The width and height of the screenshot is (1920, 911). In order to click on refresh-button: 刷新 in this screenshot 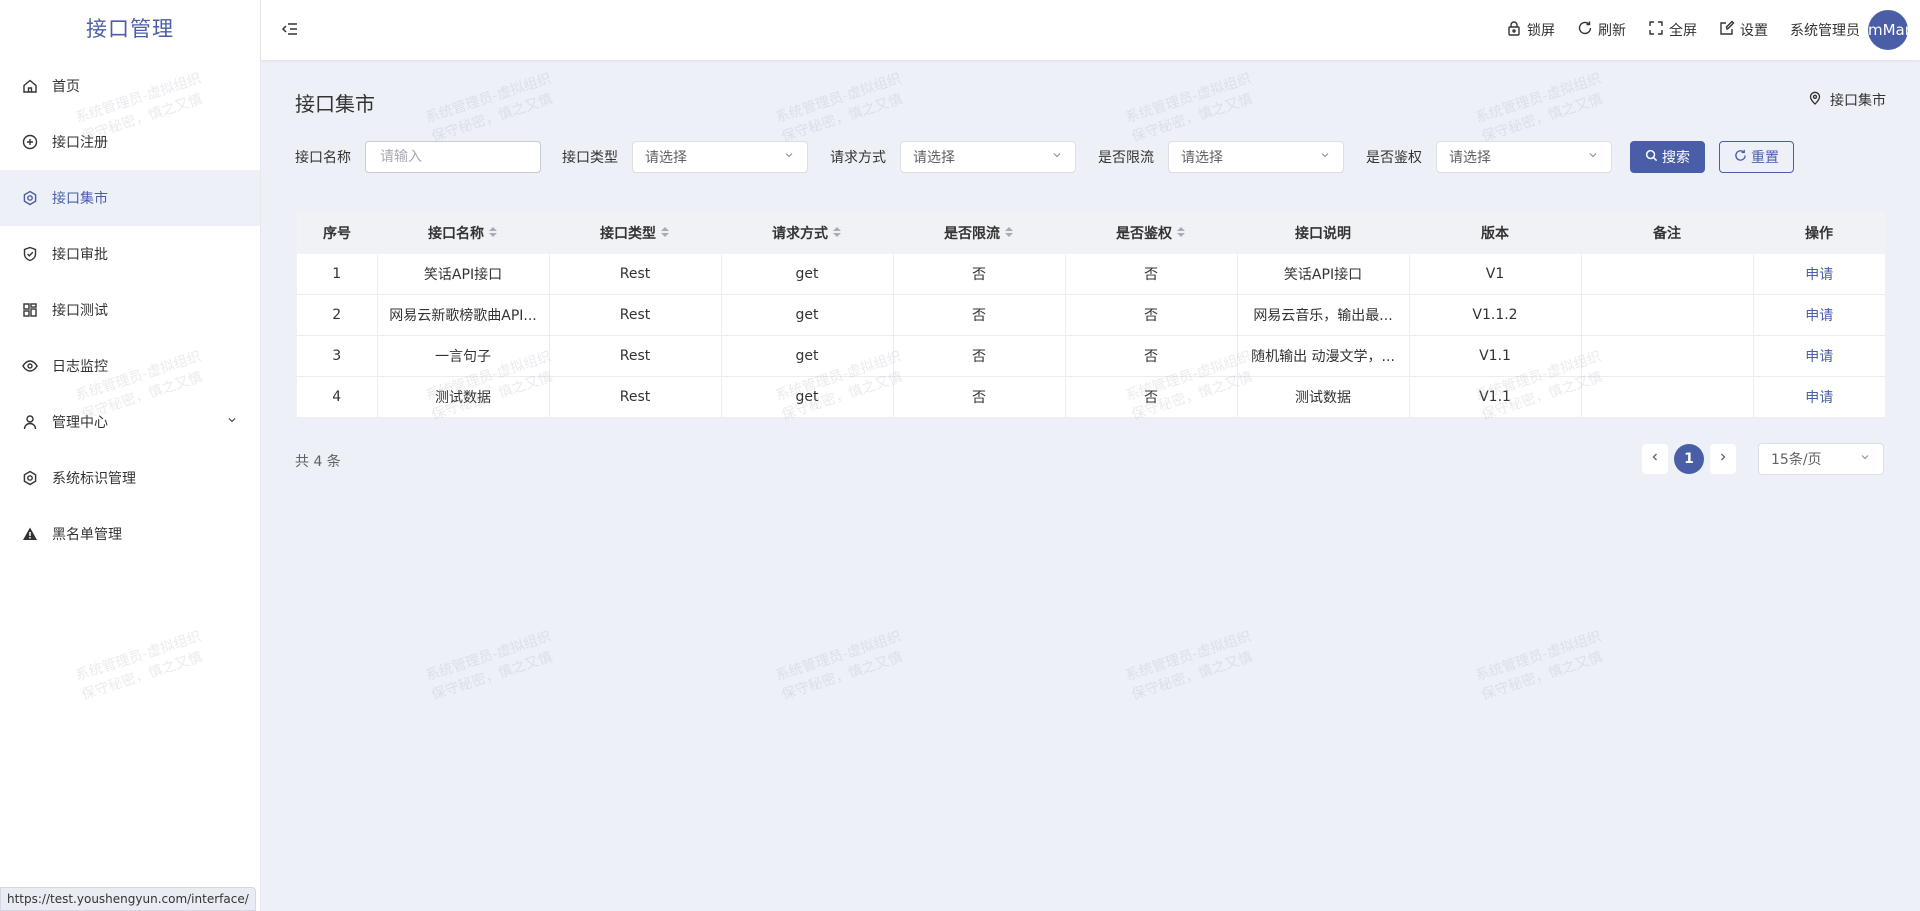, I will do `click(1601, 30)`.